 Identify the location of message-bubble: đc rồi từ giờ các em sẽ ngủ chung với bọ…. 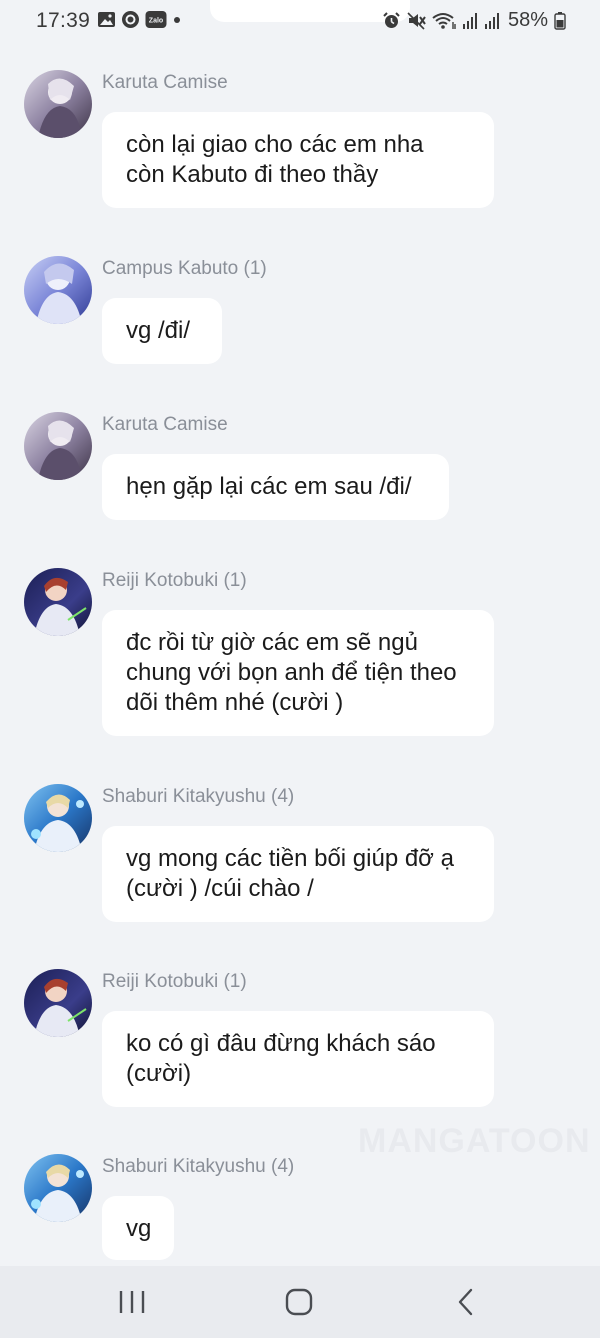
(298, 673).